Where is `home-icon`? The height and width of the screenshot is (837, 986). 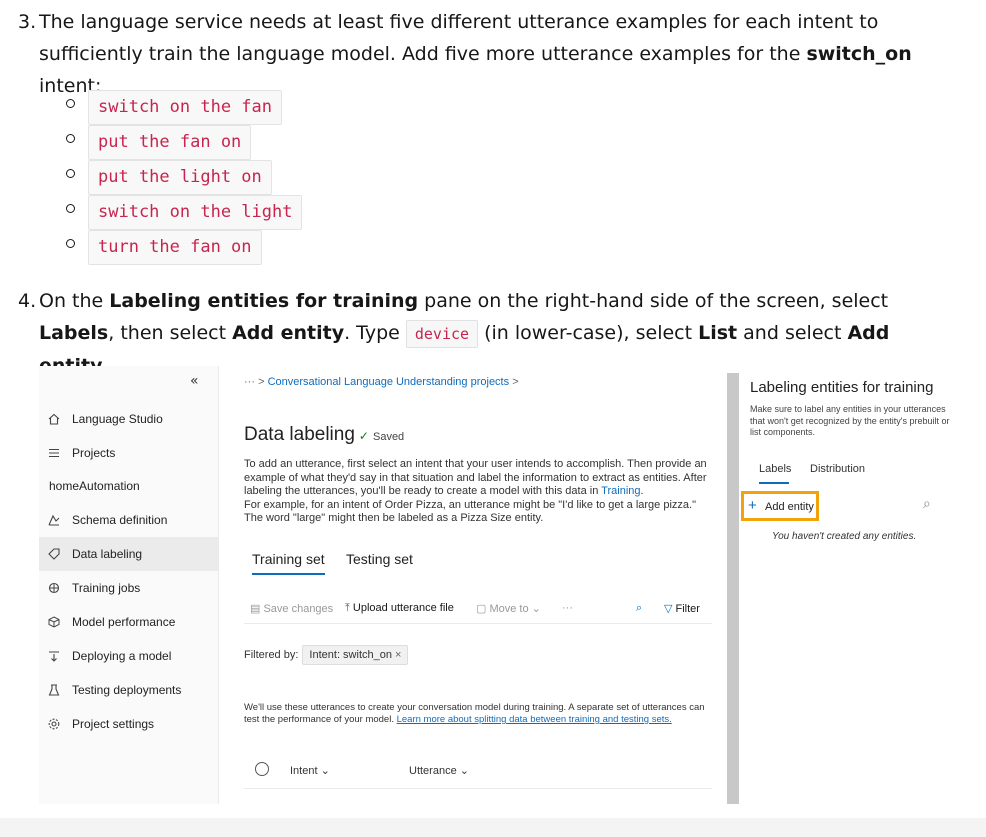
home-icon is located at coordinates (54, 419).